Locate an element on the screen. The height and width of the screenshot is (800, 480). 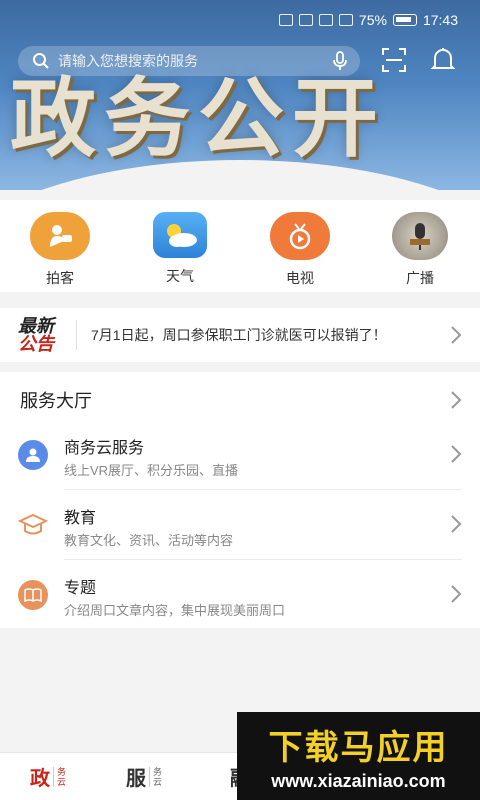
user-card-icon is located at coordinates (33, 455).